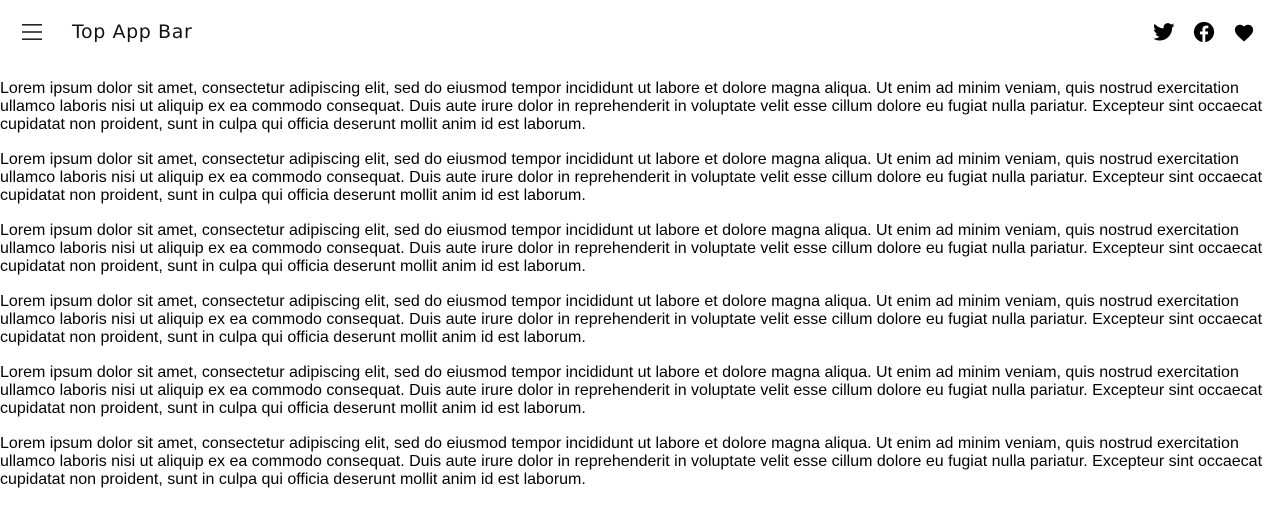 Image resolution: width=1264 pixels, height=506 pixels. What do you see at coordinates (632, 32) in the screenshot?
I see `top-app-bar: Top App Bar` at bounding box center [632, 32].